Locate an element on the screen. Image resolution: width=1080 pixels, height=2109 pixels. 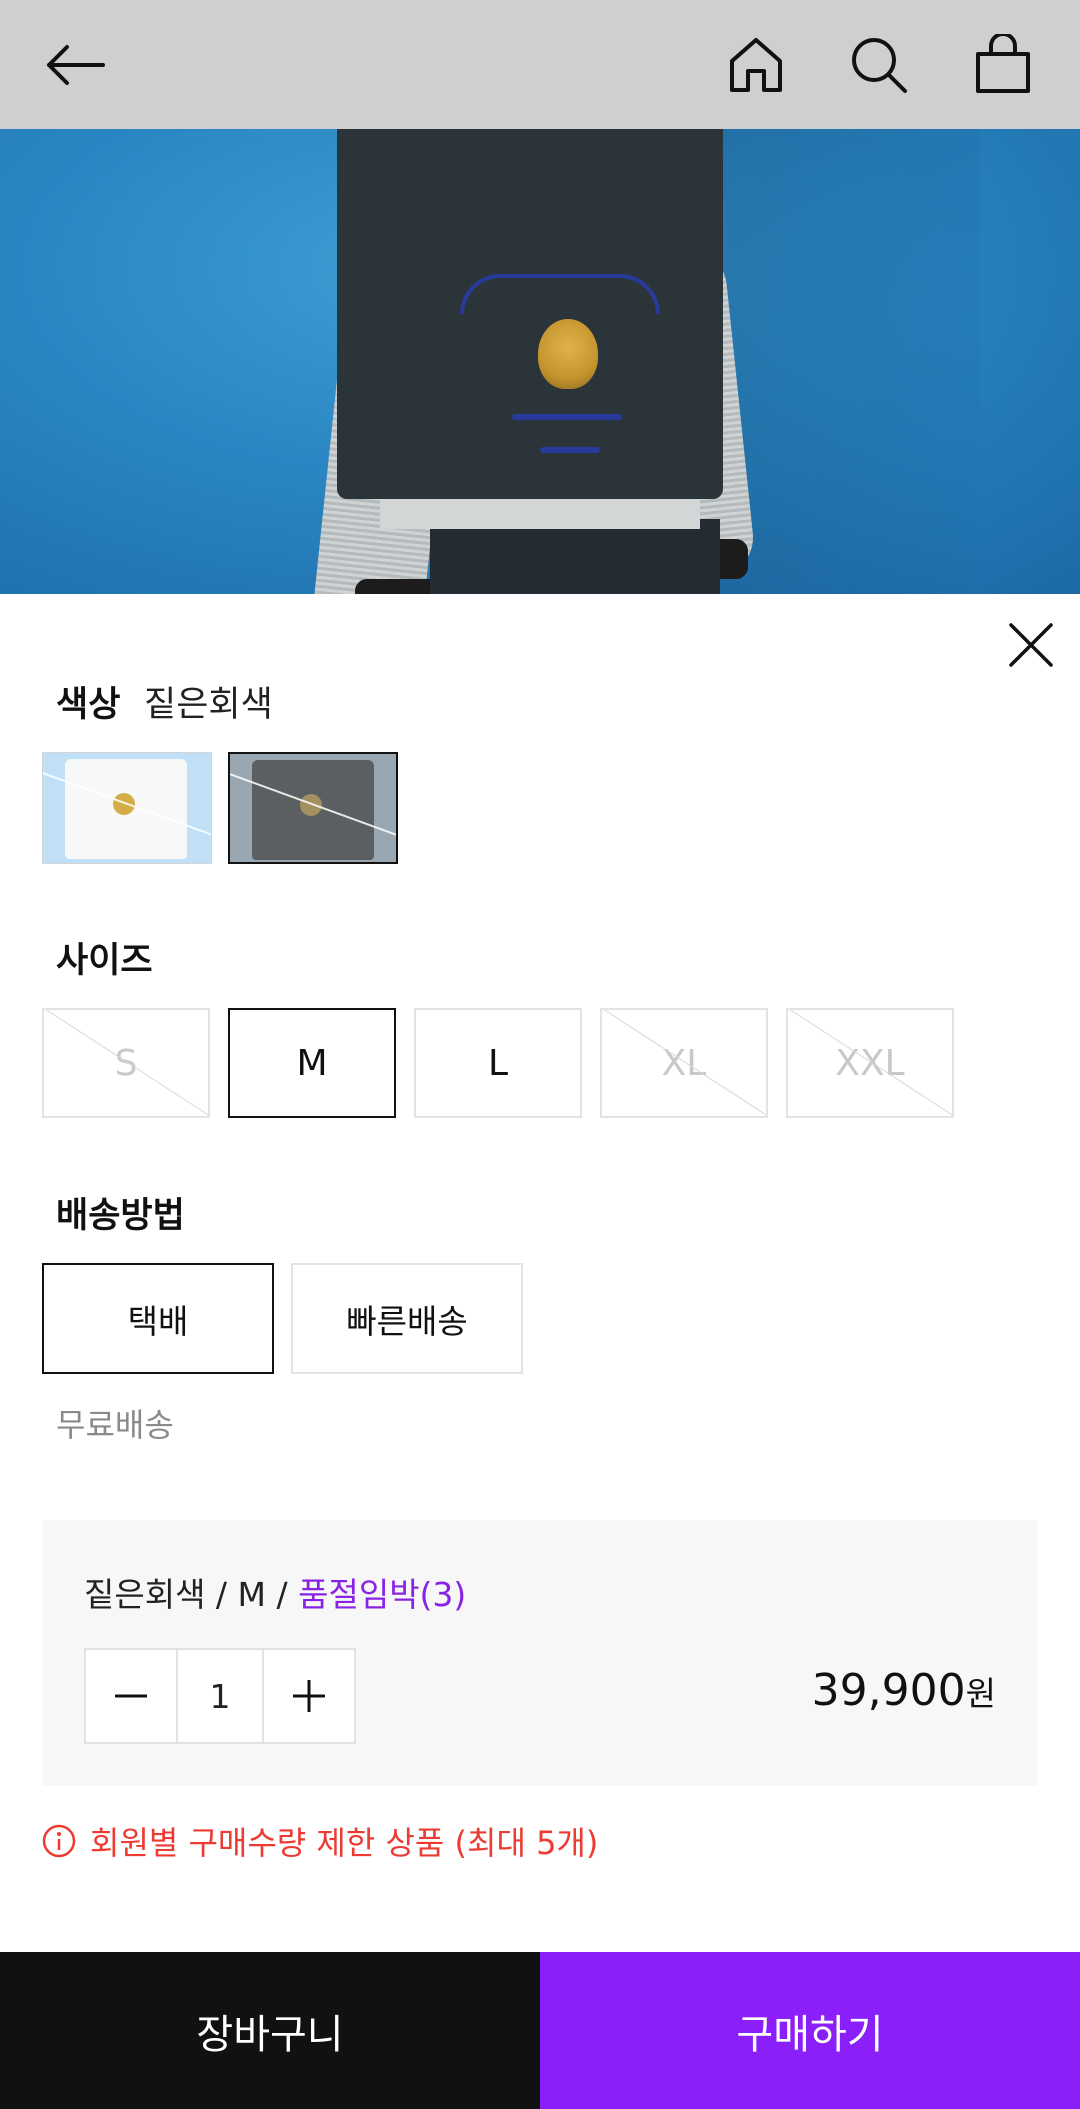
arrow-left-icon is located at coordinates (76, 65).